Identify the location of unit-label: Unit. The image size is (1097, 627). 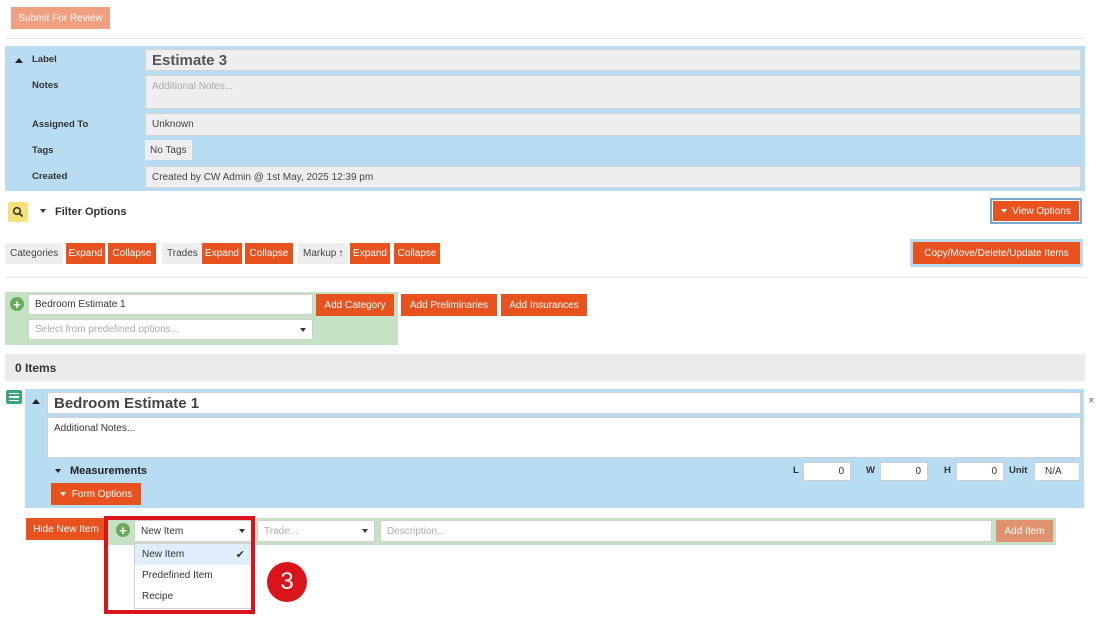
(1018, 470).